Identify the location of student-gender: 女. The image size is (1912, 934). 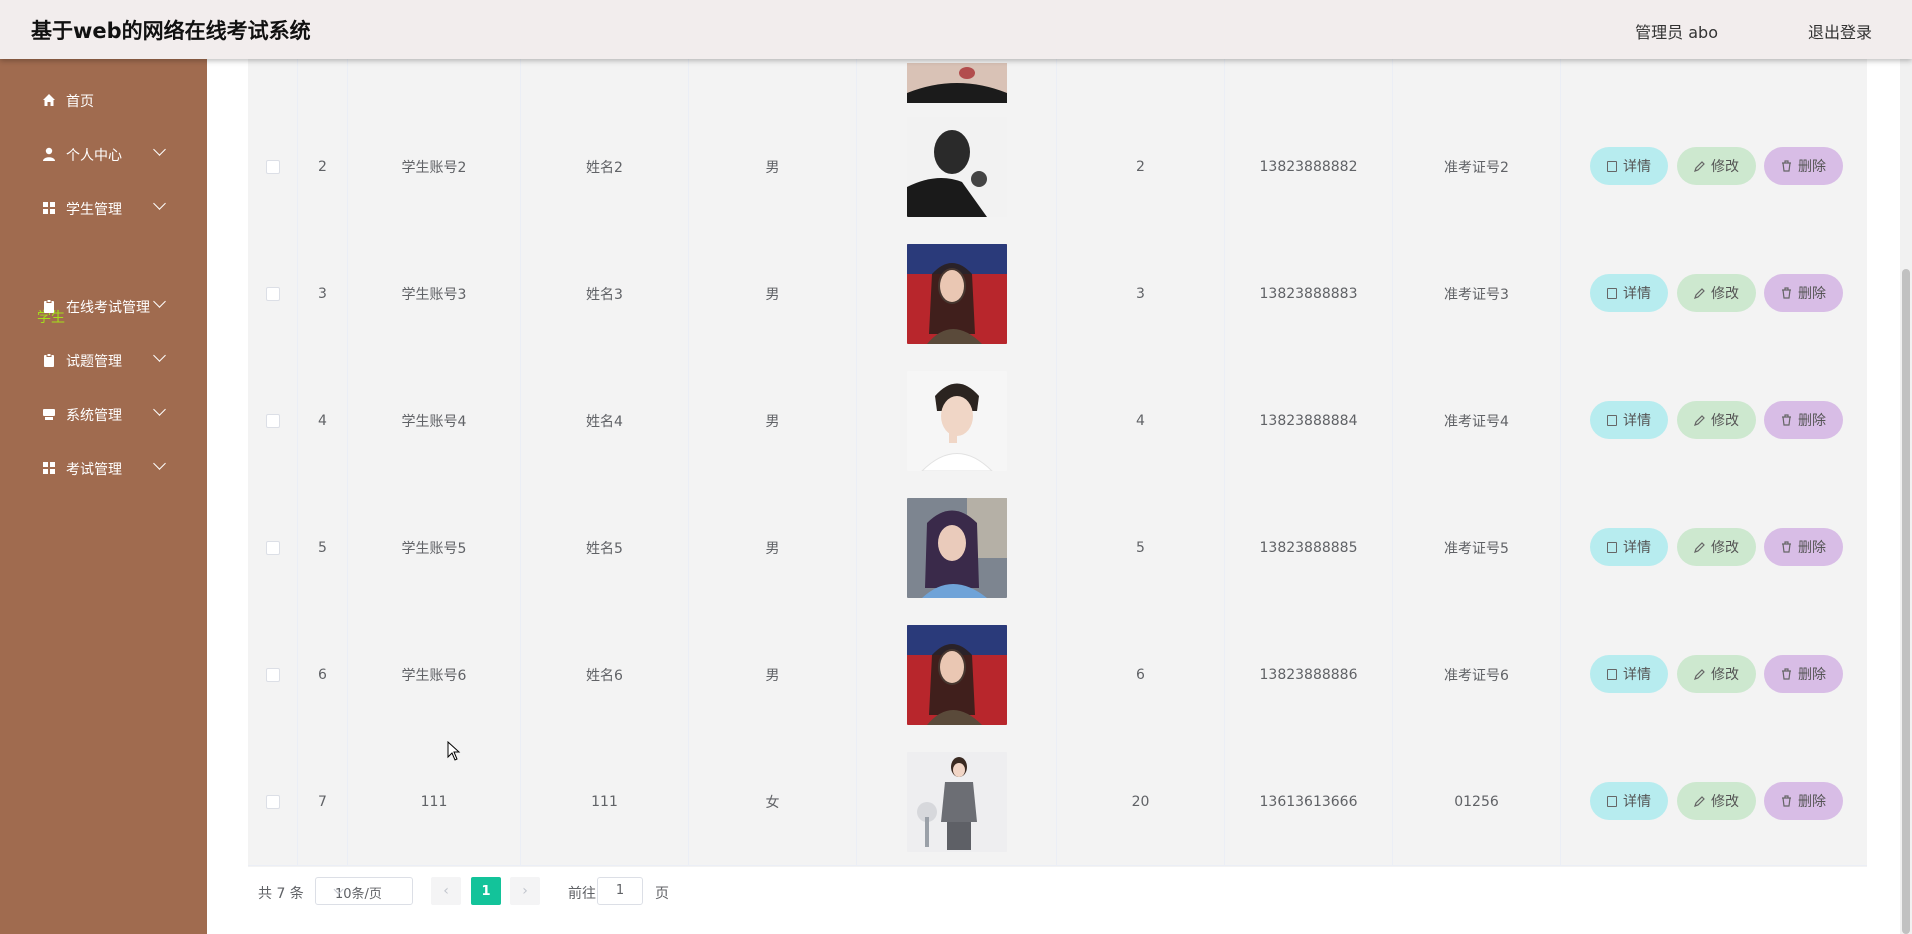
(772, 802).